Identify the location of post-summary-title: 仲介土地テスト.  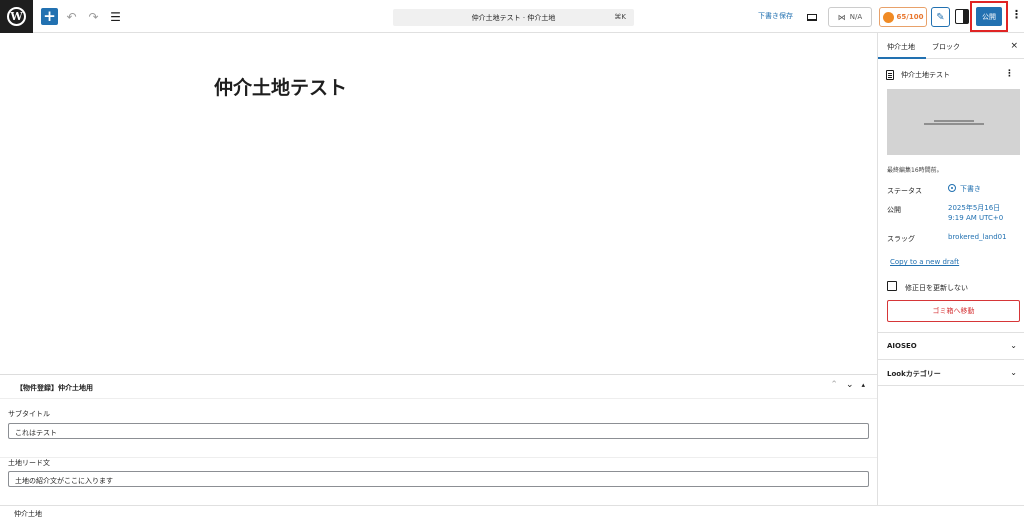
(925, 75).